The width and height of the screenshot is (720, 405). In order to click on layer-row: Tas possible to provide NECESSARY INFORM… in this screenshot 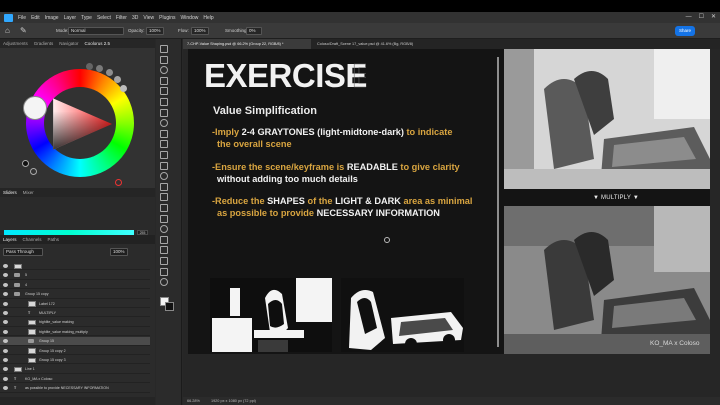, I will do `click(75, 388)`.